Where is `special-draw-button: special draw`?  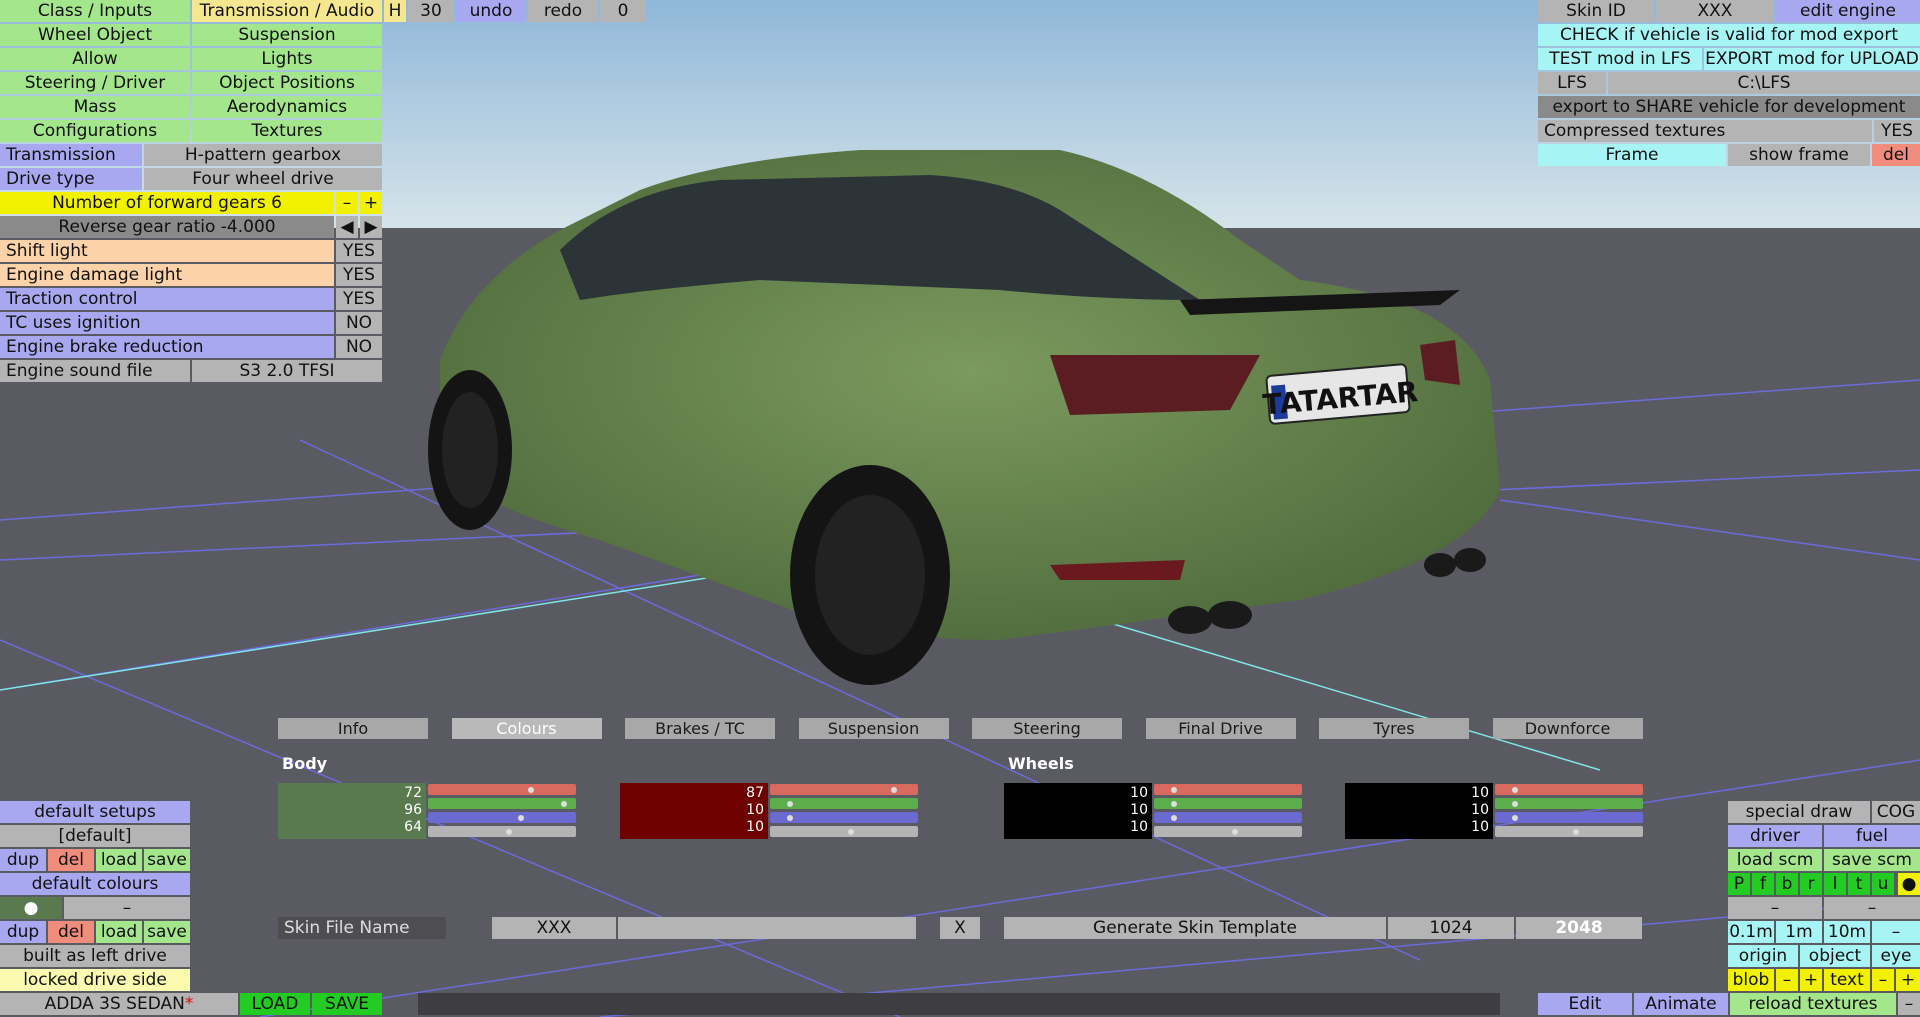 special-draw-button: special draw is located at coordinates (1799, 812).